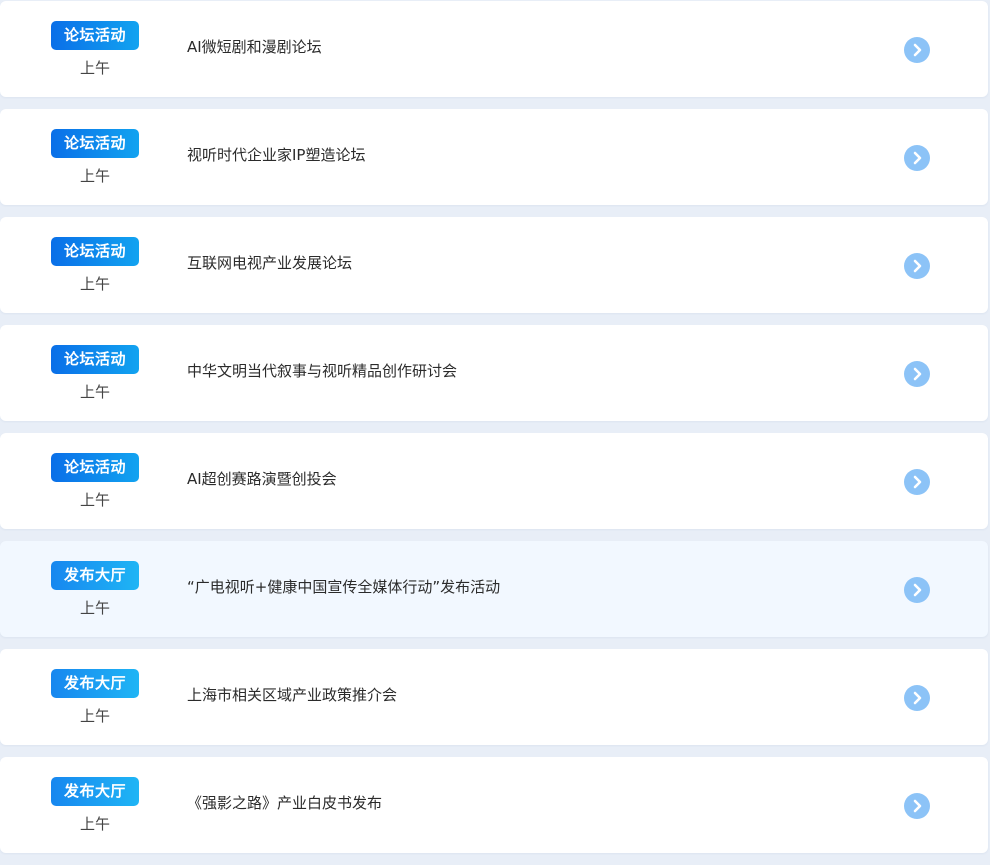 This screenshot has width=990, height=865. What do you see at coordinates (494, 373) in the screenshot?
I see `event-row: 论坛活动上午 中华文明当代叙事与视听精品创作研讨会` at bounding box center [494, 373].